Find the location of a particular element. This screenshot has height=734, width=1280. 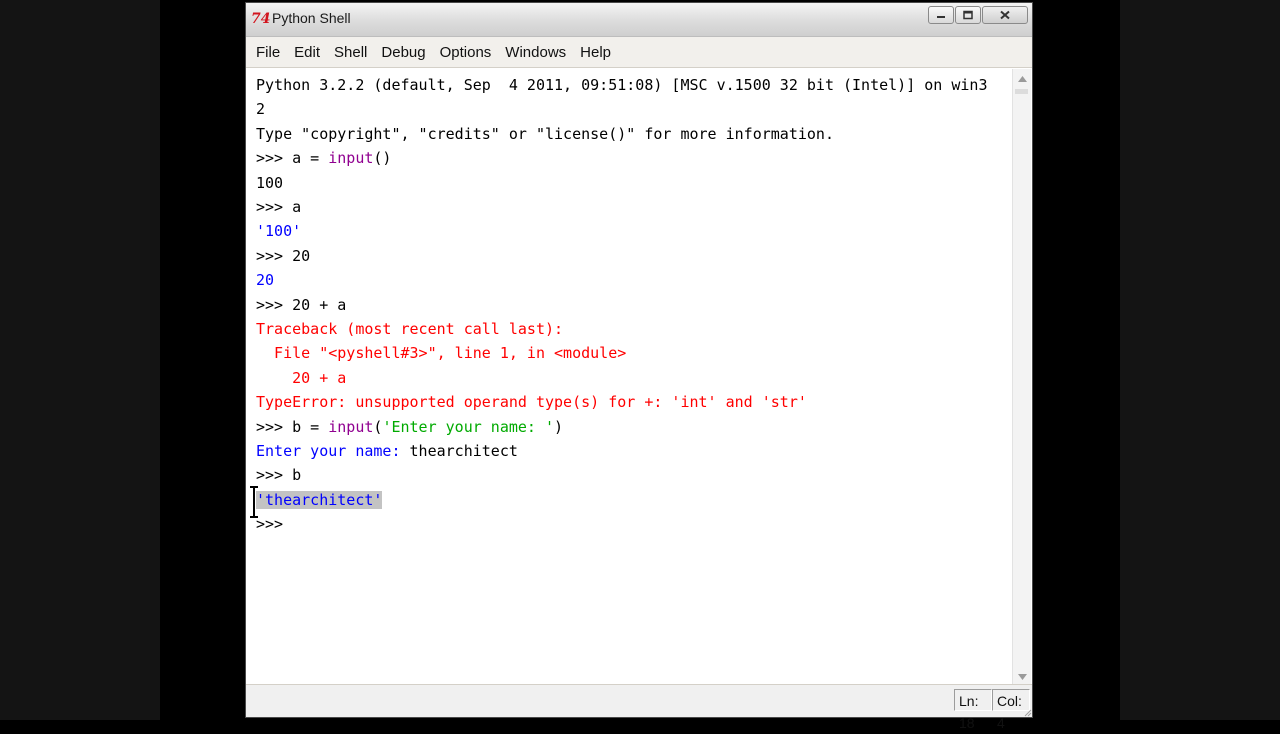

maximize-button is located at coordinates (968, 15).